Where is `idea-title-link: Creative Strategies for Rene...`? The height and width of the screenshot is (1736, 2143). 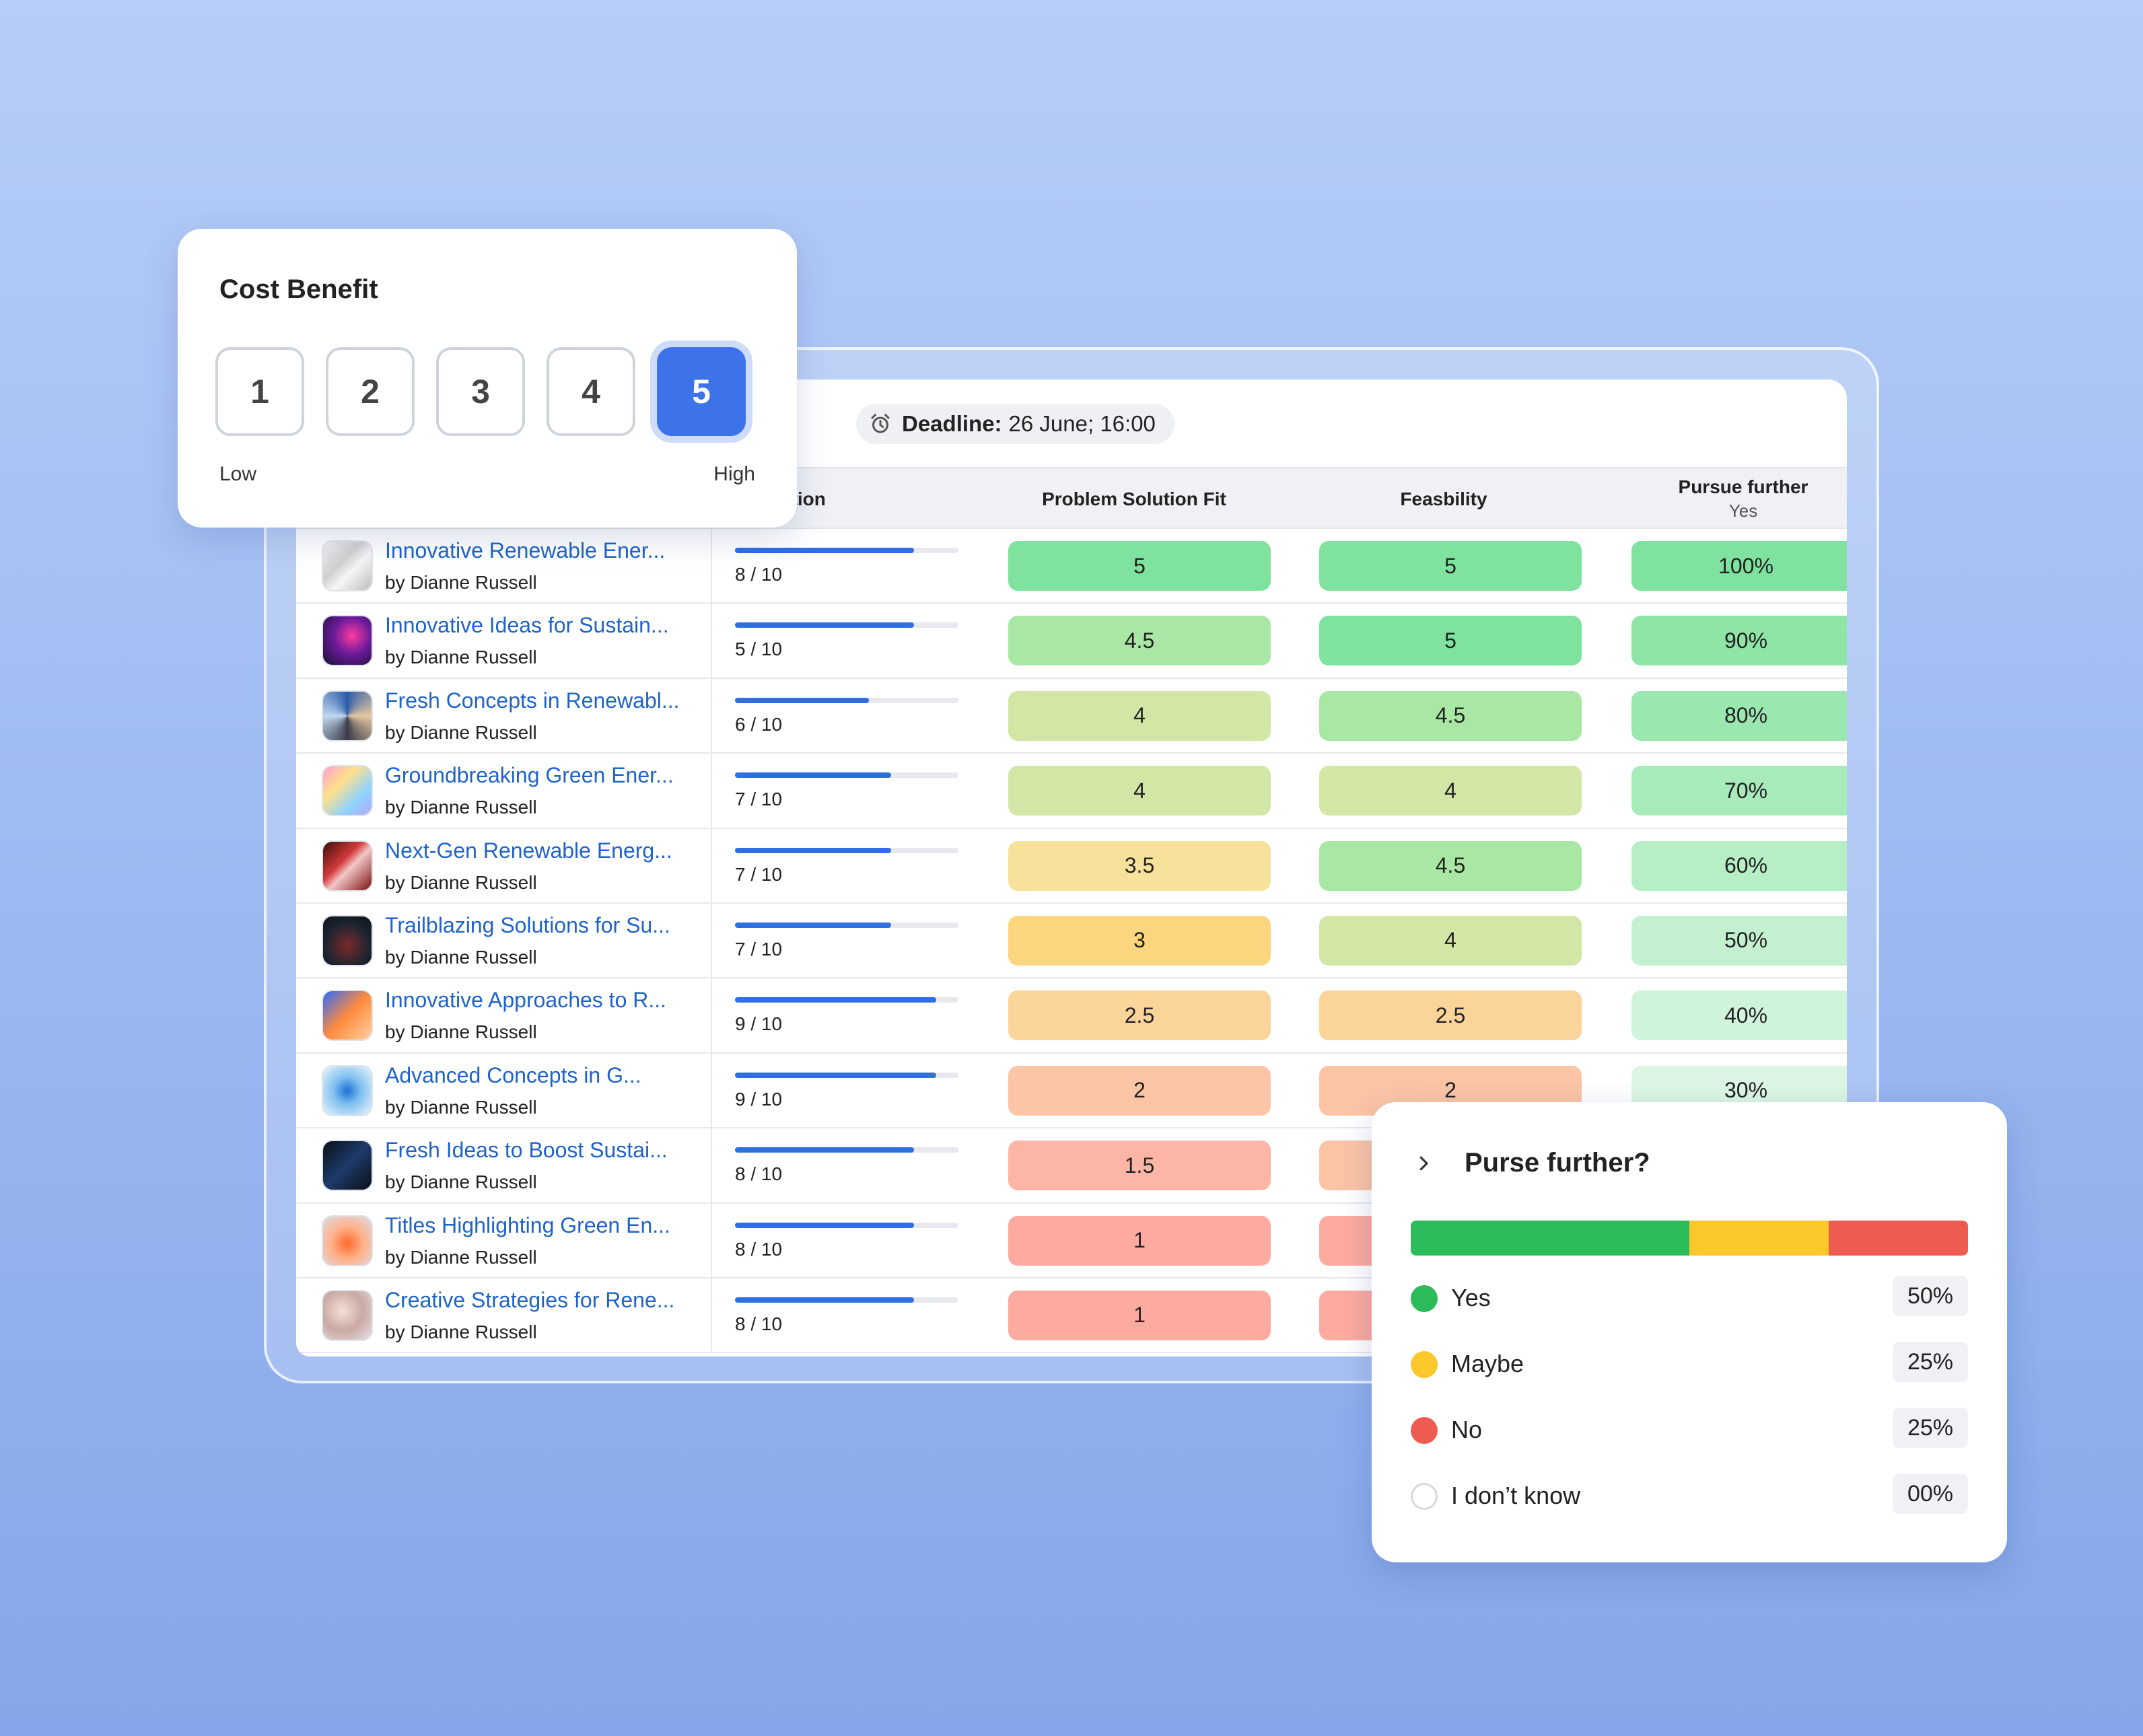
idea-title-link: Creative Strategies for Rene... is located at coordinates (529, 1300).